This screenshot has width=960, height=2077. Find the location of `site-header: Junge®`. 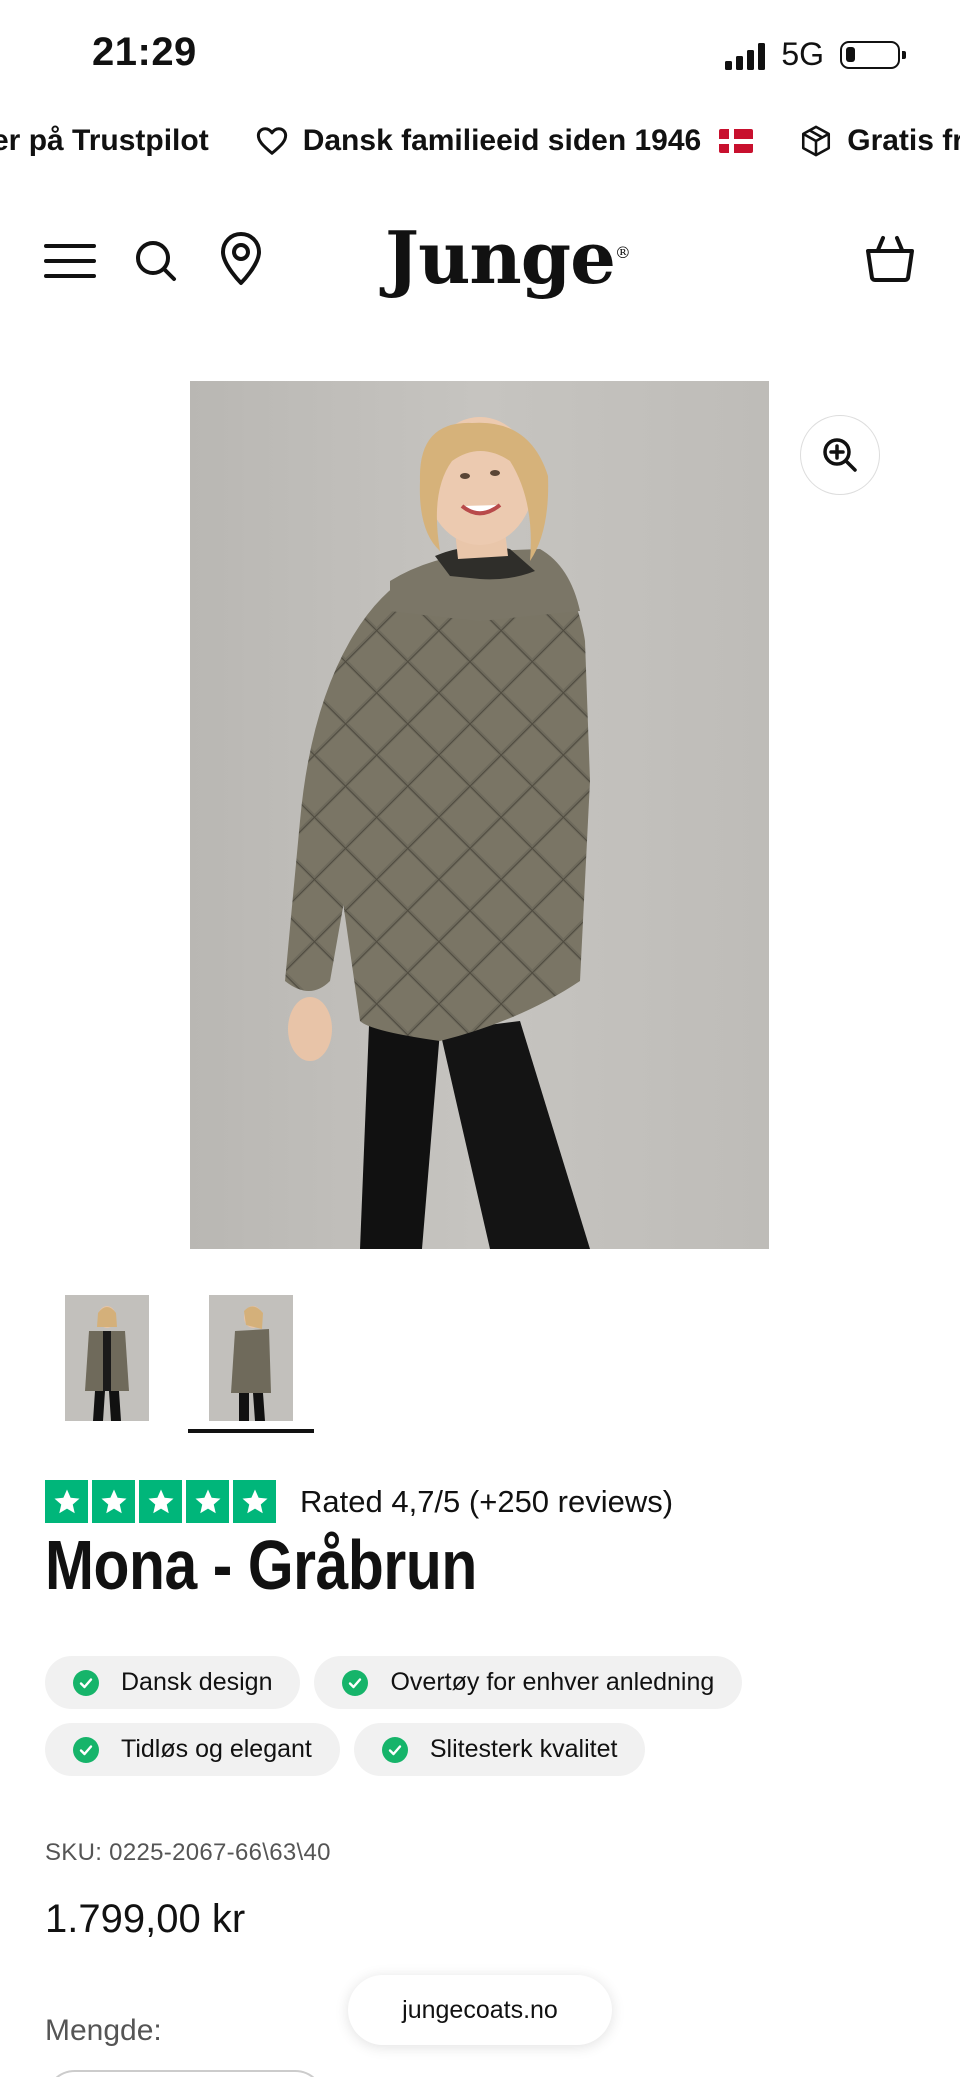

site-header: Junge® is located at coordinates (480, 270).